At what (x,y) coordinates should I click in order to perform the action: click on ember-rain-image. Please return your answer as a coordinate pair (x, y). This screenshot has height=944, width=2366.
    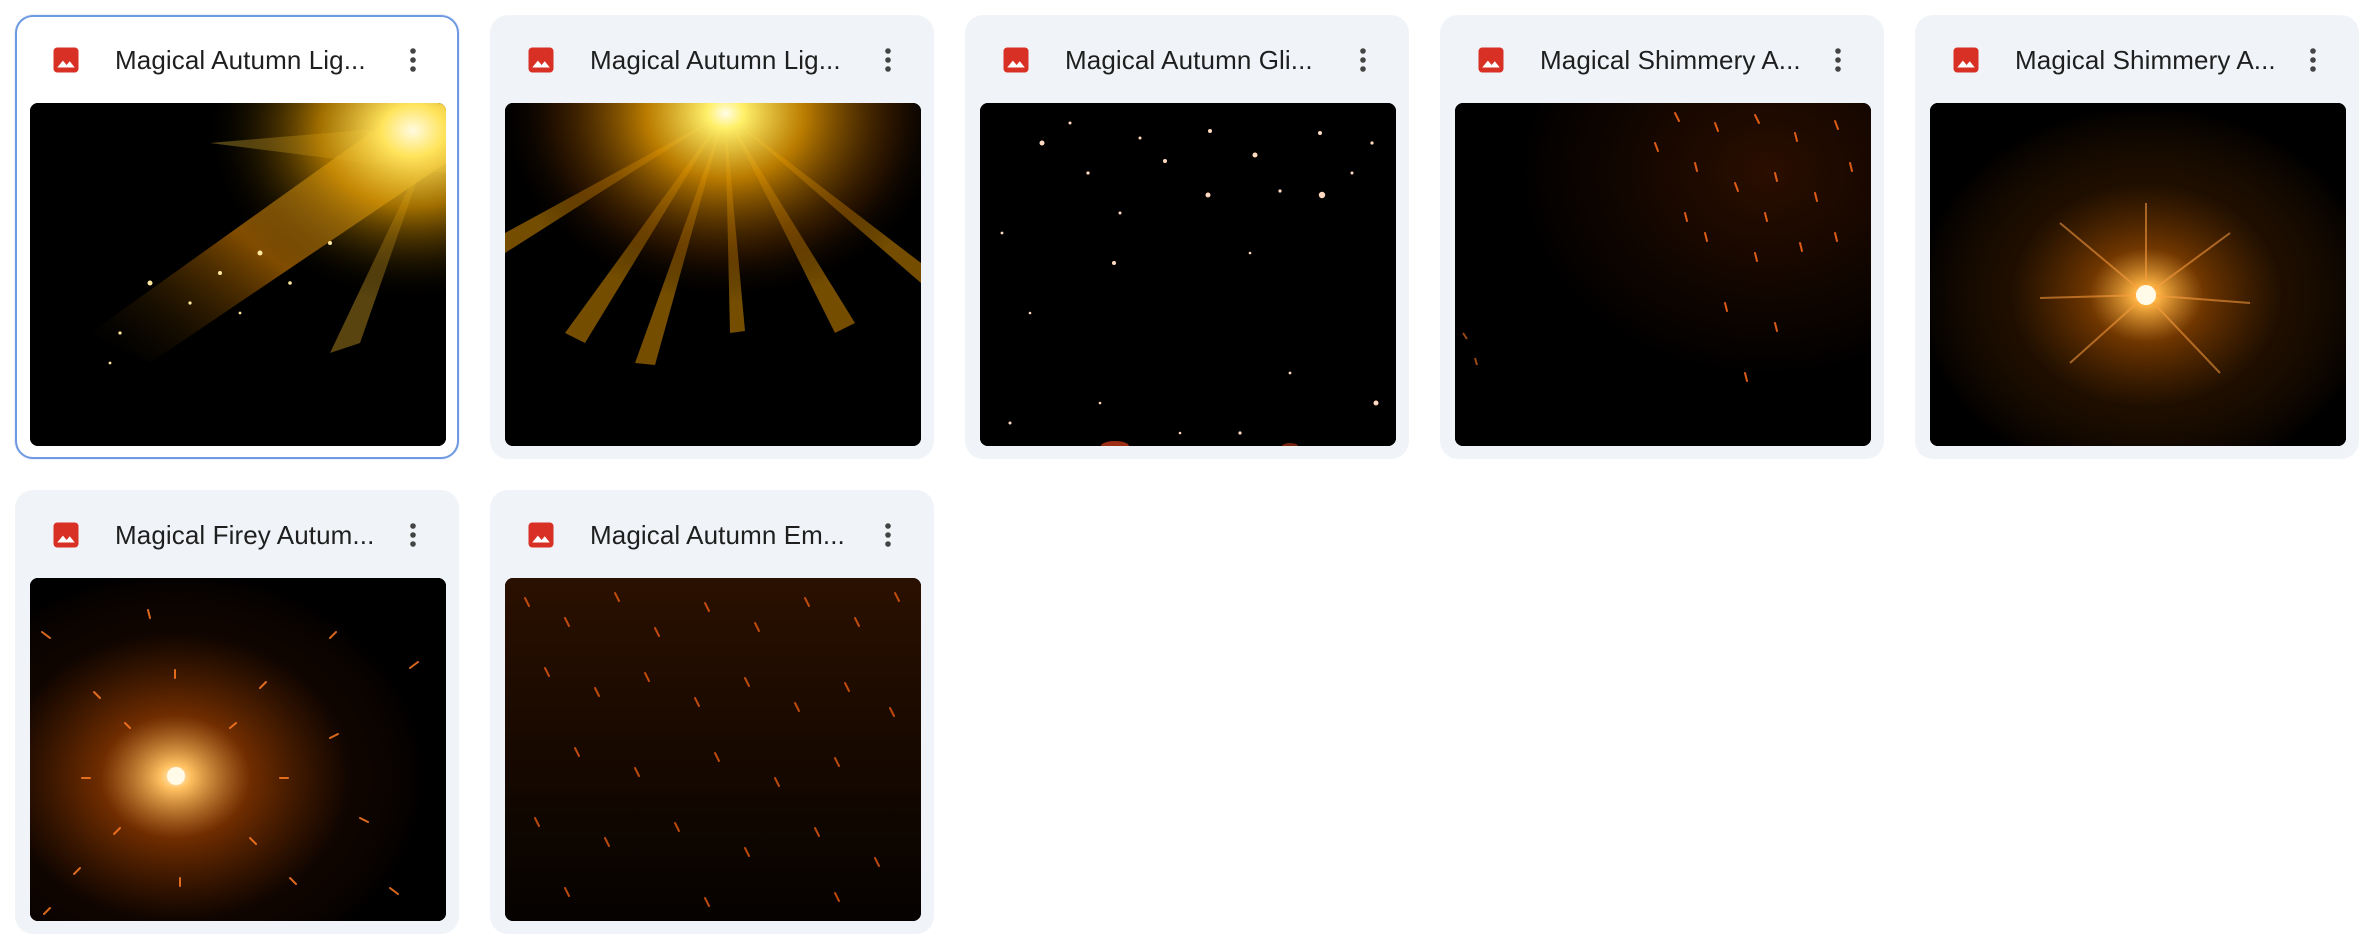
    Looking at the image, I should click on (713, 749).